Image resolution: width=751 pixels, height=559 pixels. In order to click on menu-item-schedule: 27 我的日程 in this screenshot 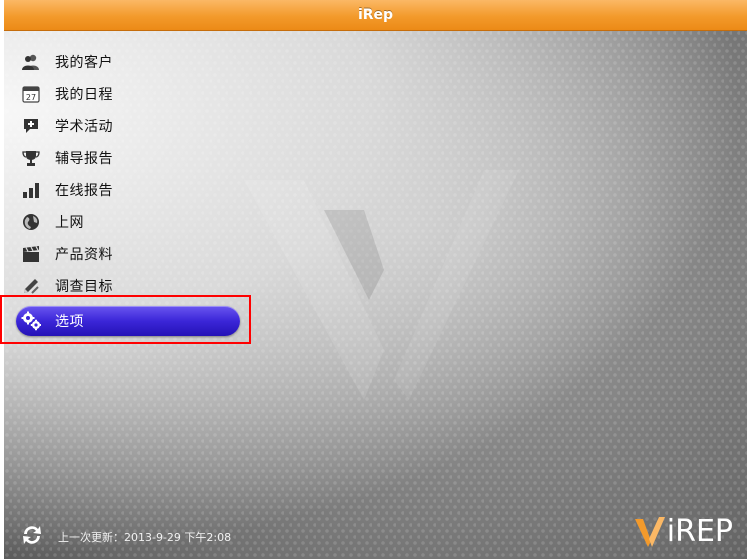, I will do `click(136, 94)`.